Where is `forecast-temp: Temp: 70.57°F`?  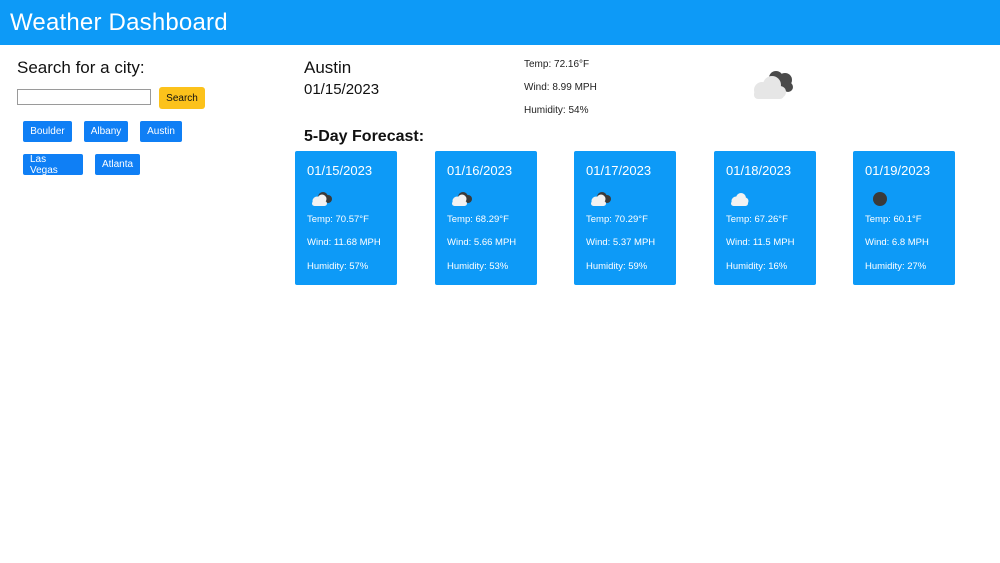 forecast-temp: Temp: 70.57°F is located at coordinates (338, 219).